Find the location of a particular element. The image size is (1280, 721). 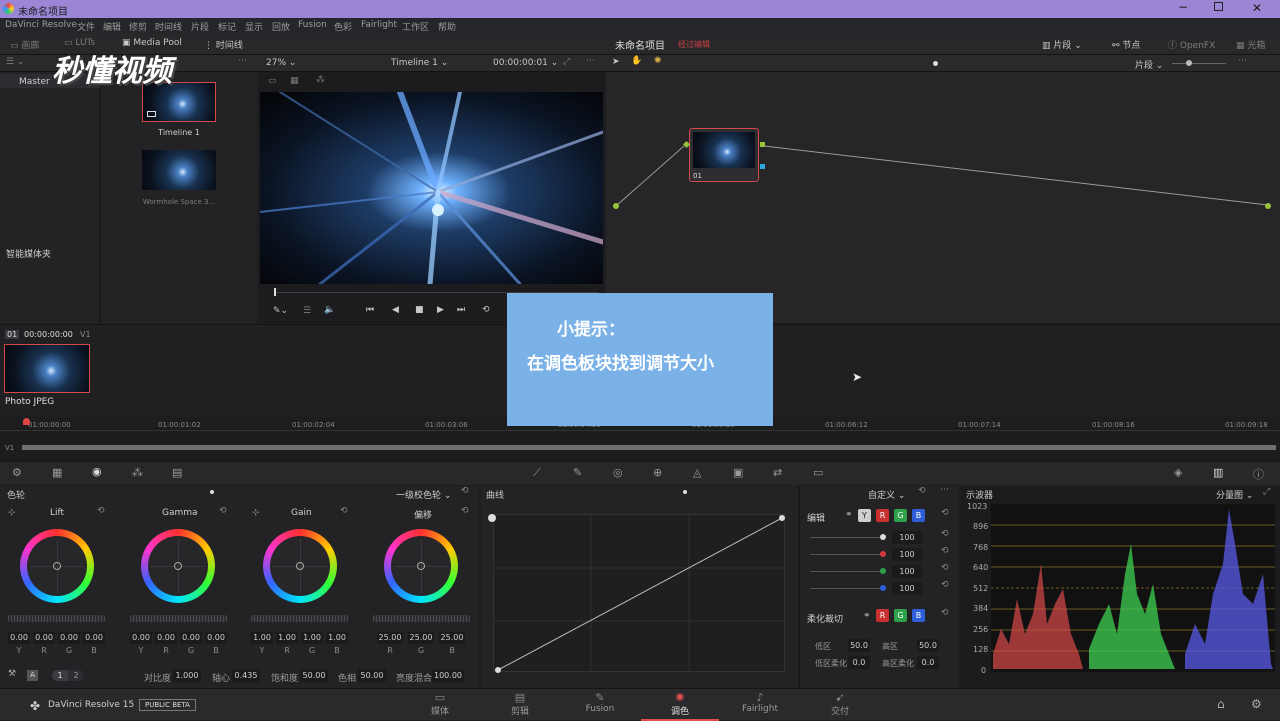

channel-b-button: B is located at coordinates (918, 515).